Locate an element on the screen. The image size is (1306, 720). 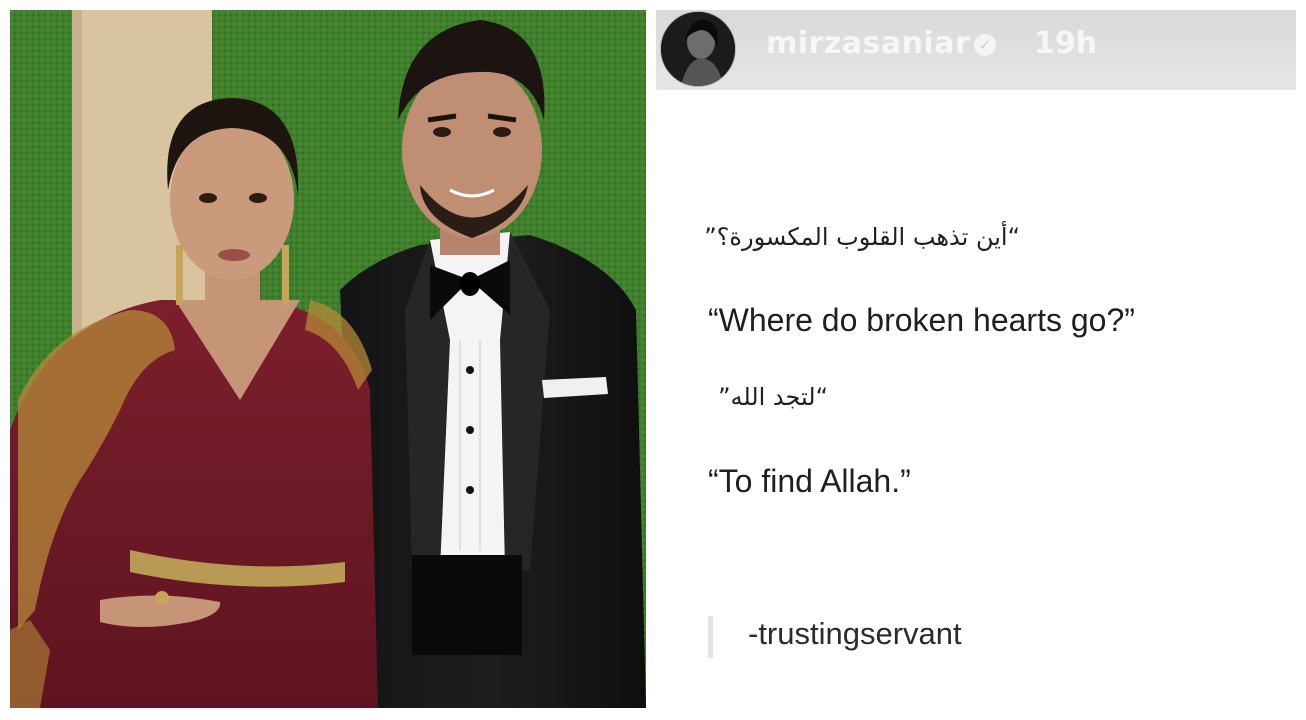
story-header: mirzasaniar ✓ 19h is located at coordinates (976, 50).